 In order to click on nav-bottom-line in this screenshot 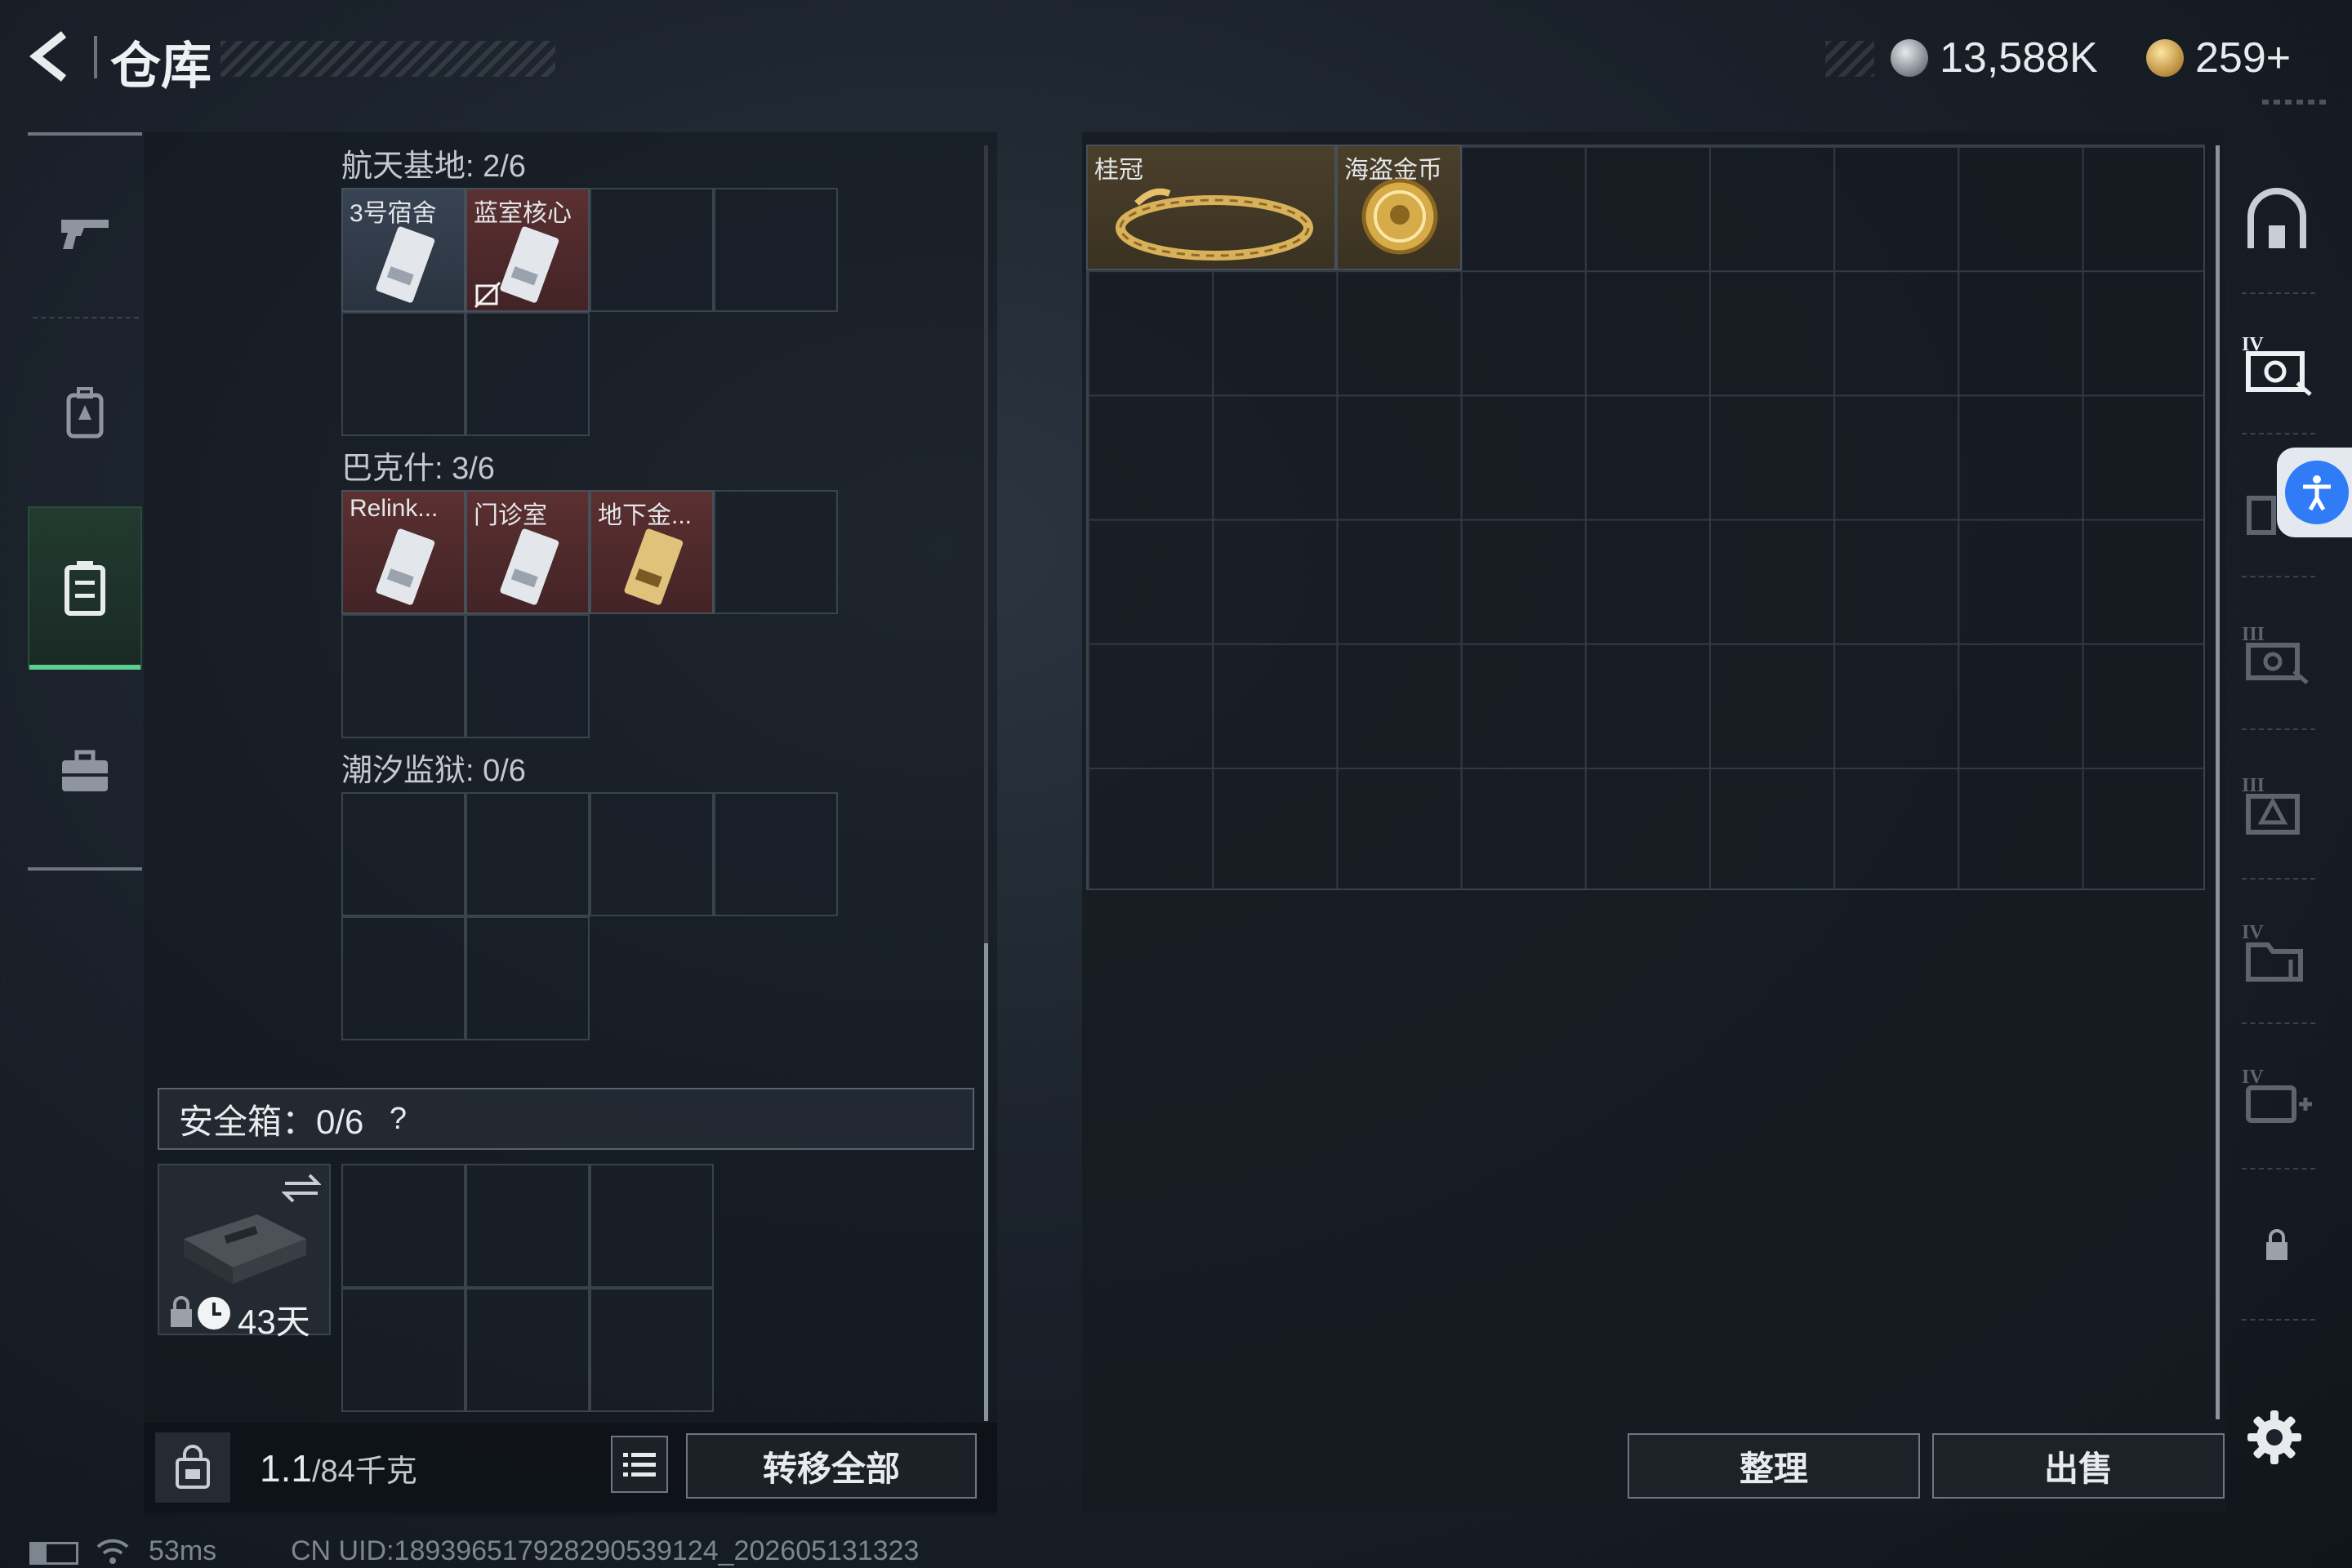, I will do `click(85, 869)`.